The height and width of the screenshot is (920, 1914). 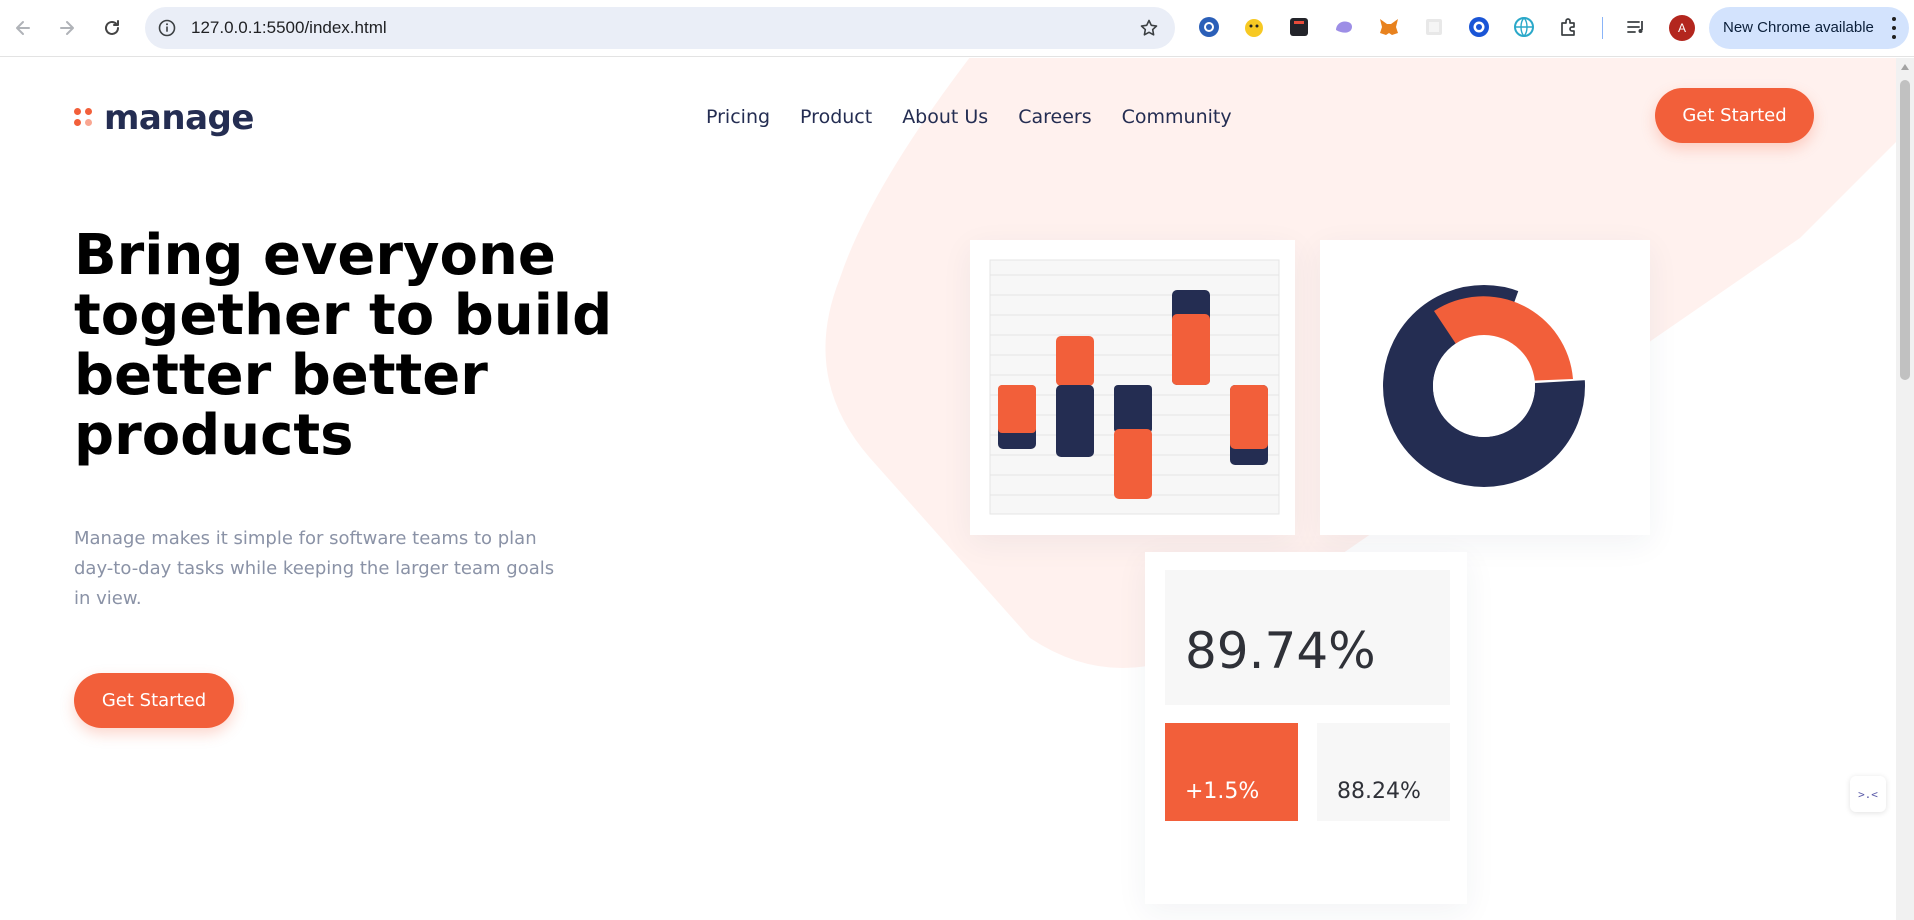 What do you see at coordinates (1734, 115) in the screenshot?
I see `header-get-started-button: Get Started` at bounding box center [1734, 115].